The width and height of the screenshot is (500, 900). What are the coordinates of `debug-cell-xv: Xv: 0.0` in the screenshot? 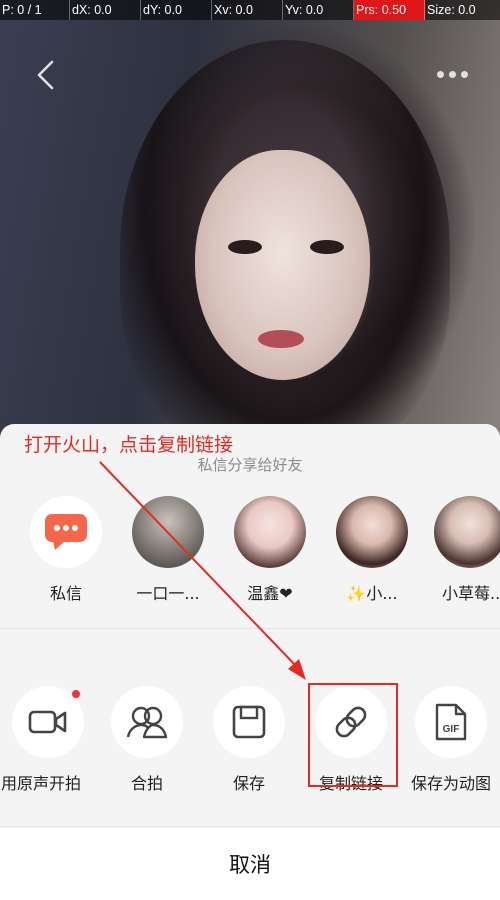 It's located at (247, 10).